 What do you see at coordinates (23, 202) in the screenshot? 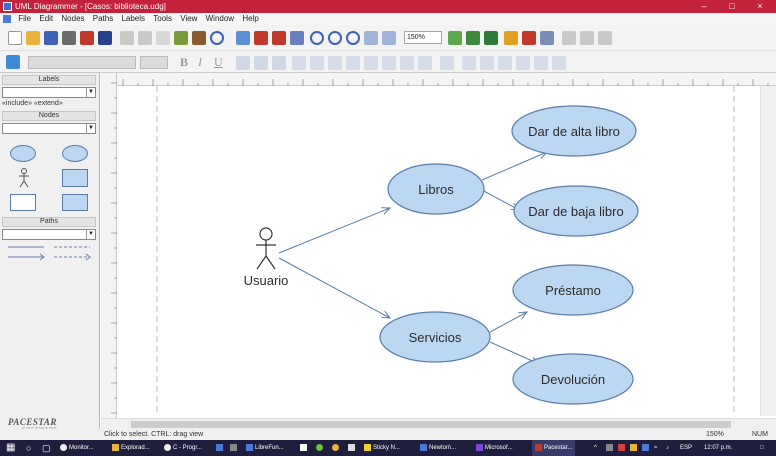
I see `note-node-tool` at bounding box center [23, 202].